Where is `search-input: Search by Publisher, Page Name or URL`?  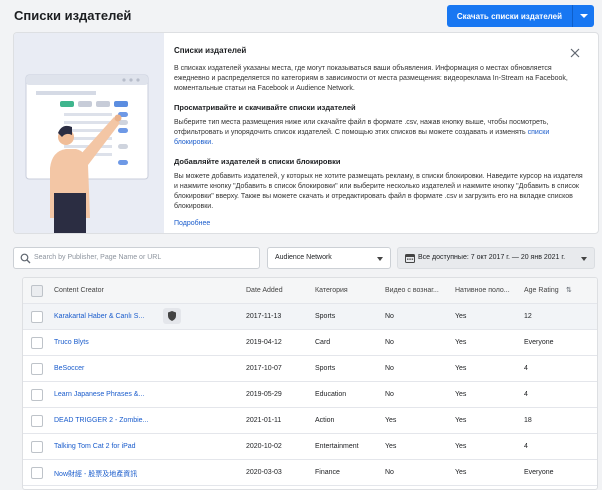 search-input: Search by Publisher, Page Name or URL is located at coordinates (136, 258).